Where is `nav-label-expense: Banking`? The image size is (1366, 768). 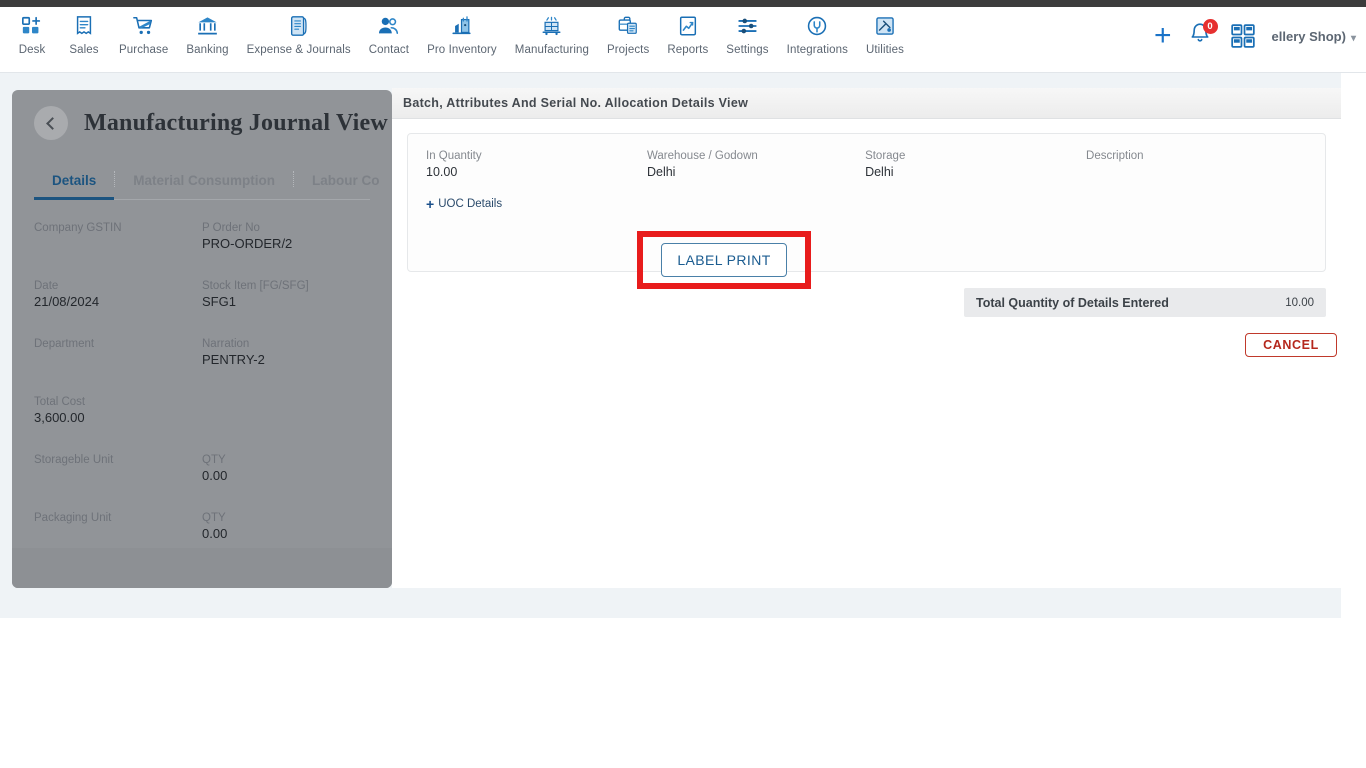
nav-label-expense: Banking is located at coordinates (207, 50).